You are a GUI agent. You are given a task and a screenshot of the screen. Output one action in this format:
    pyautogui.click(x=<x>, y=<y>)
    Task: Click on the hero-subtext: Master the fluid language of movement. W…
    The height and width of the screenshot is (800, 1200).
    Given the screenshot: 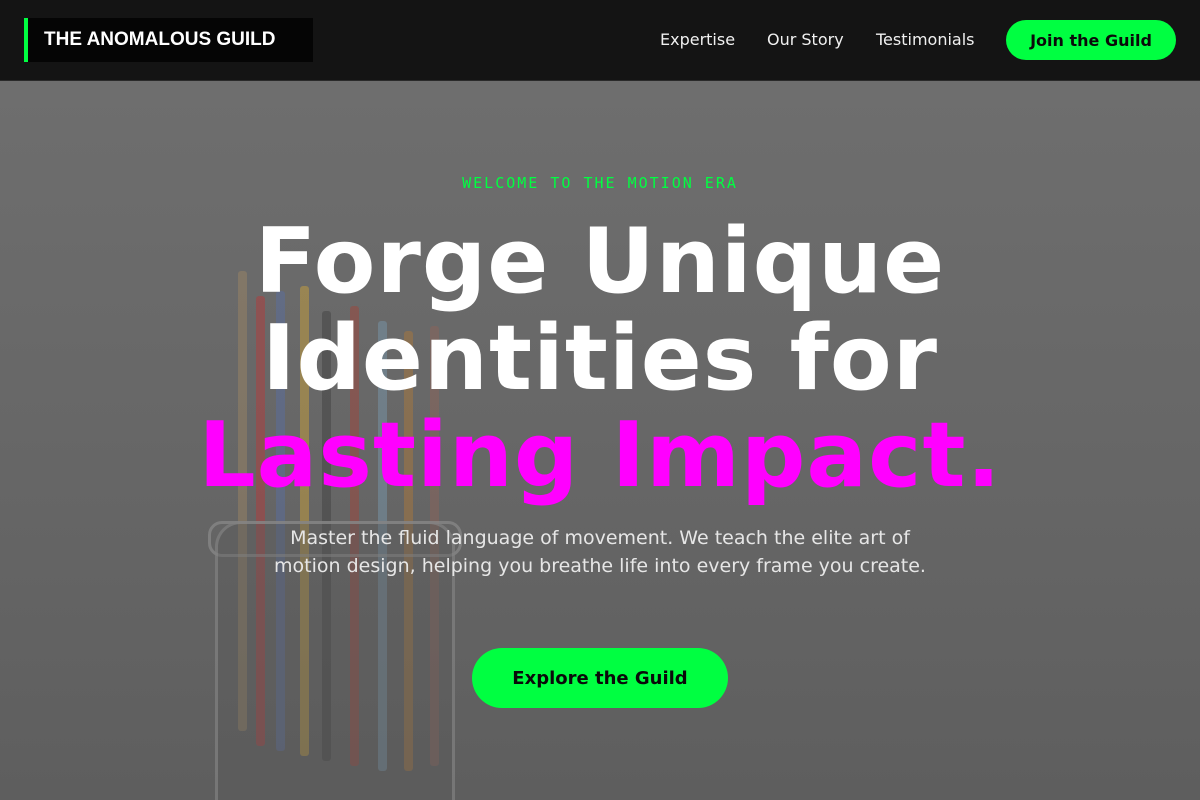 What is the action you would take?
    pyautogui.click(x=600, y=552)
    